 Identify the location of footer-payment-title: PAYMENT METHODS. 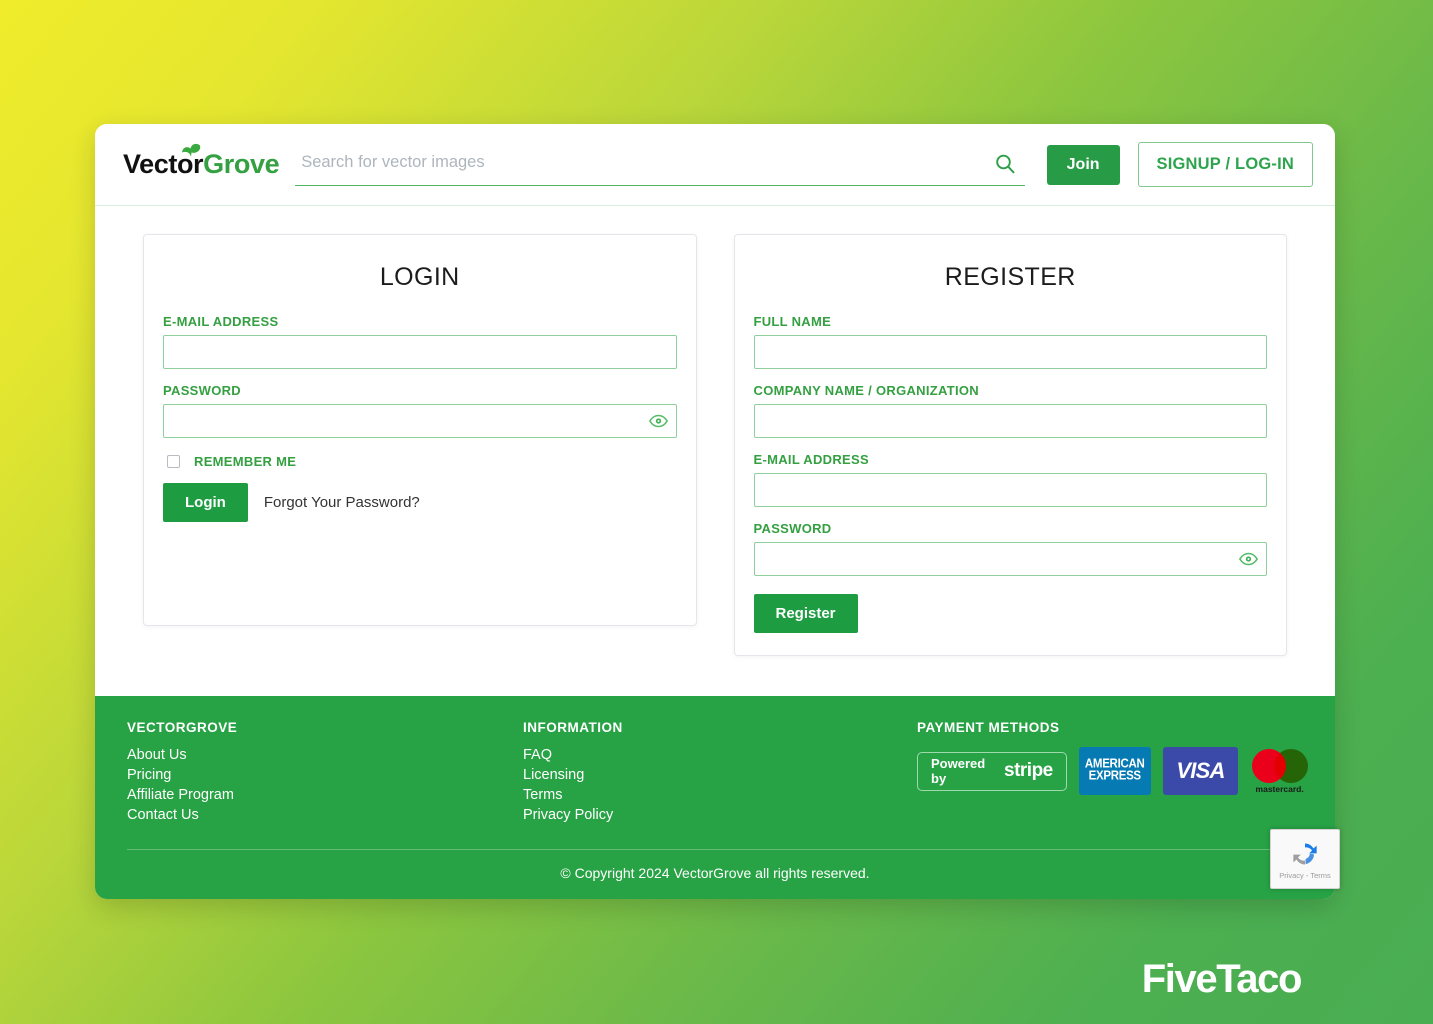
(988, 727).